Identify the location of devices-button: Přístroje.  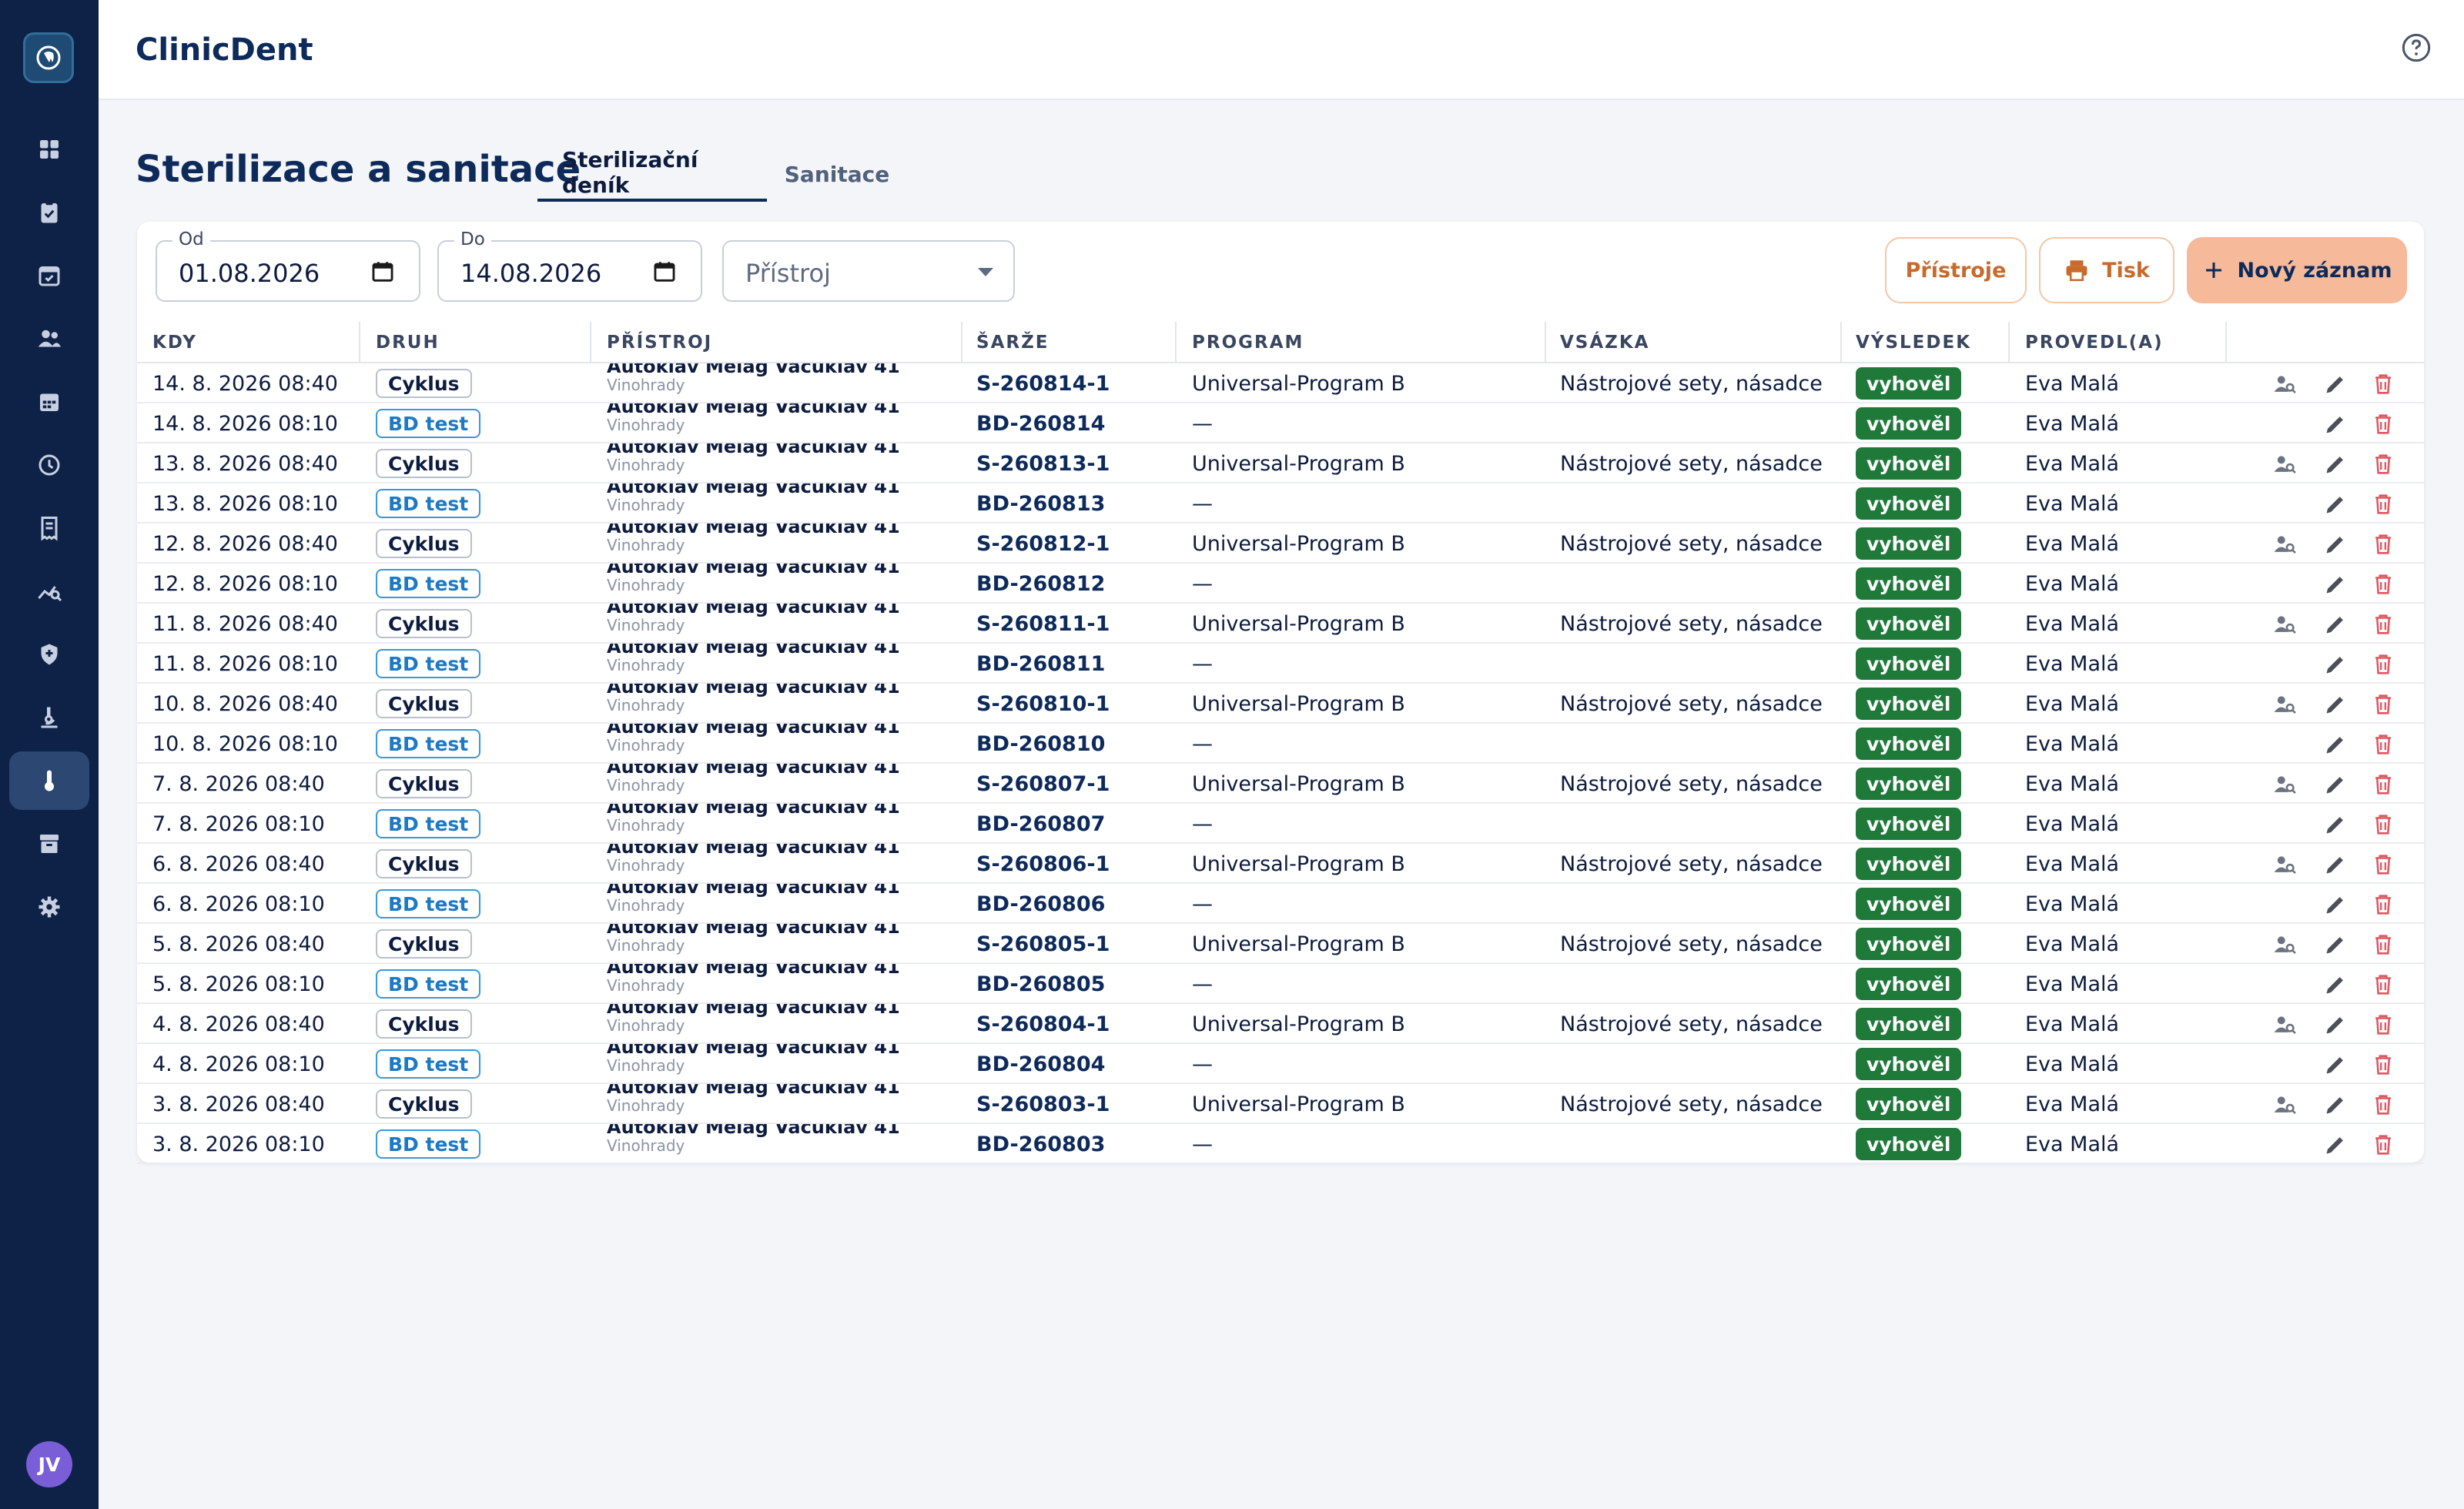
(1956, 270).